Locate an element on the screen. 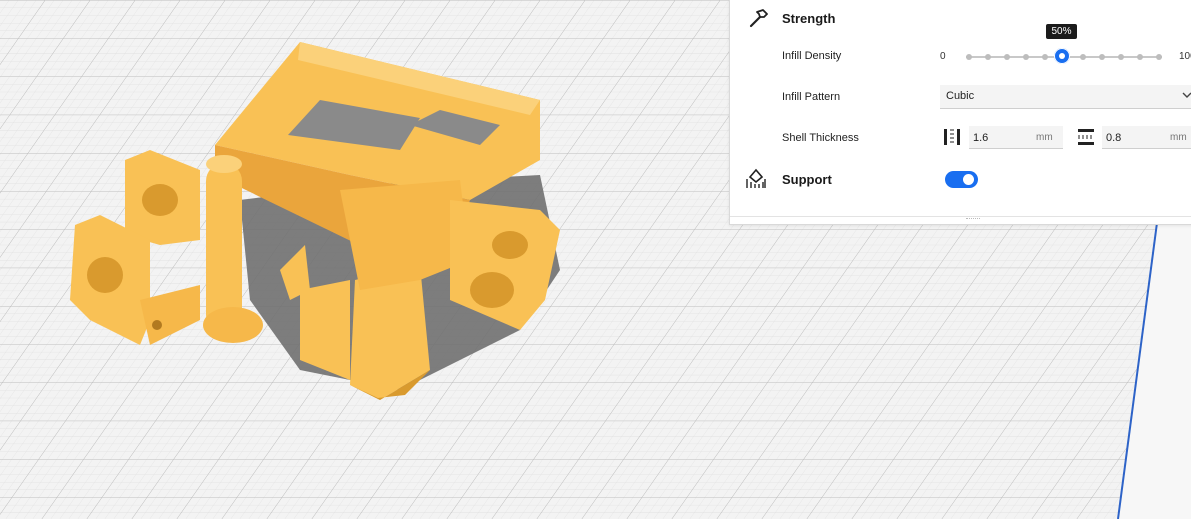  wall-thickness-value: 1.6 is located at coordinates (981, 138).